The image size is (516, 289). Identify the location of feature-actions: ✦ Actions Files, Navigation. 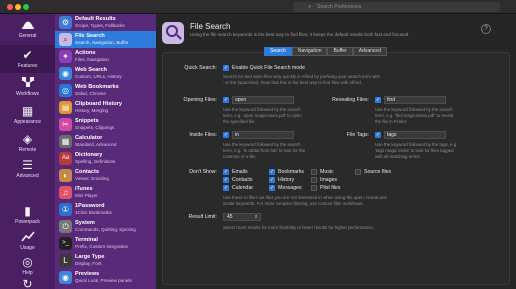
(105, 56).